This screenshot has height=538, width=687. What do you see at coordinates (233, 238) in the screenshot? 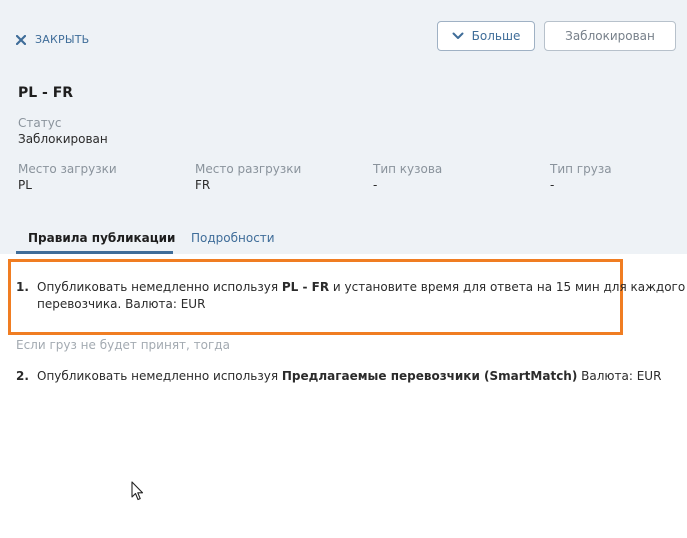
I see `tab-details: Подробности` at bounding box center [233, 238].